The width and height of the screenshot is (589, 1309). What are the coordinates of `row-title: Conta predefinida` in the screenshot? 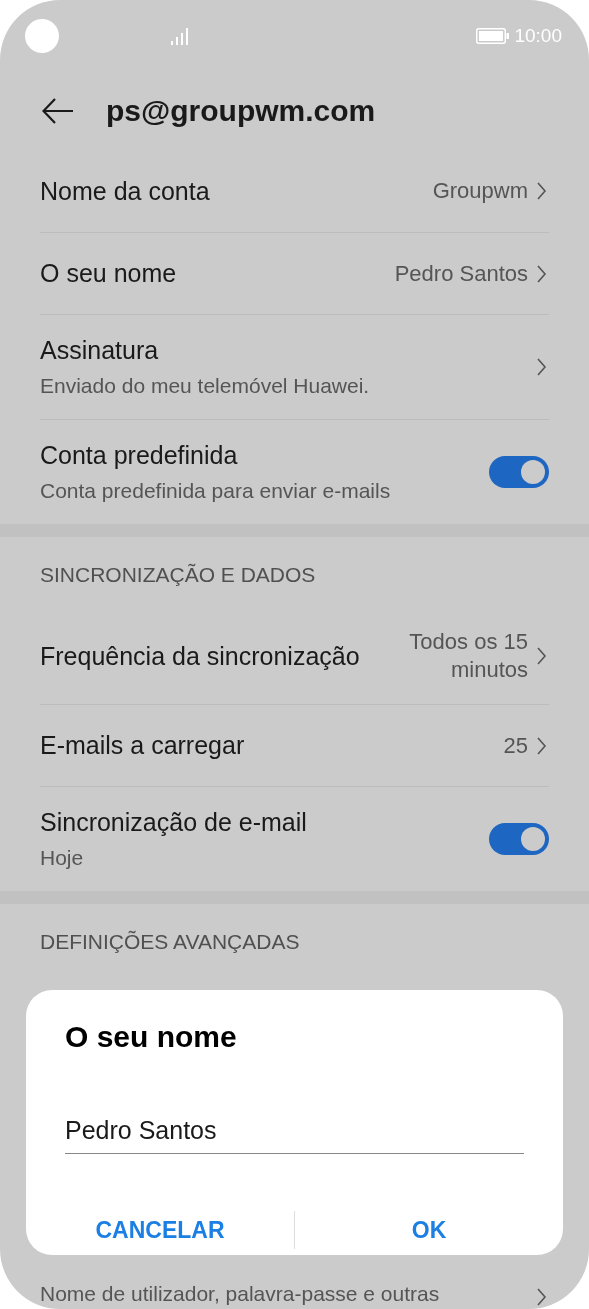 It's located at (139, 455).